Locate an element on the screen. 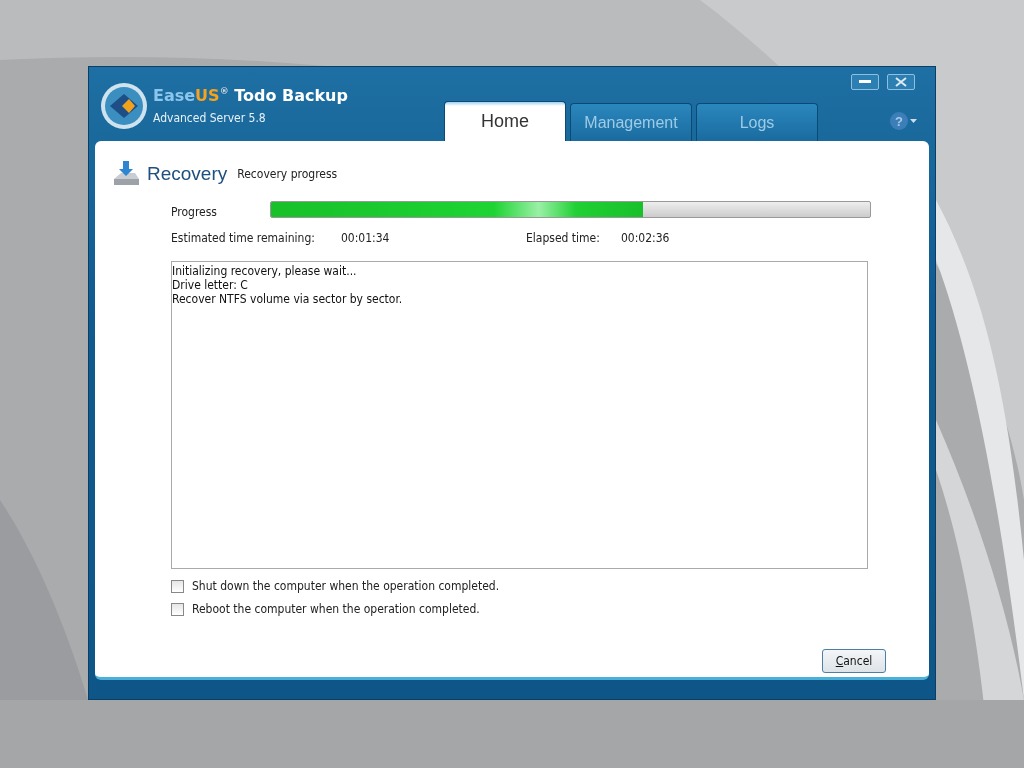  cancel-button: Cancel is located at coordinates (854, 661).